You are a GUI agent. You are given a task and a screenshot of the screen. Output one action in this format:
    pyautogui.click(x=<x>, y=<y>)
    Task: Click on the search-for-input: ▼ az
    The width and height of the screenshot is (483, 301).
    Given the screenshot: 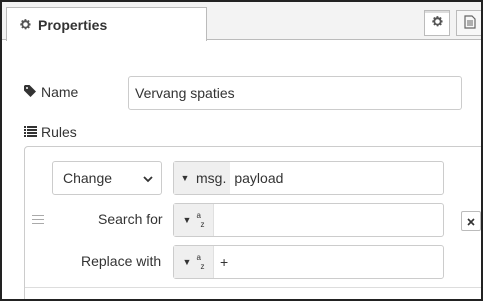 What is the action you would take?
    pyautogui.click(x=308, y=220)
    